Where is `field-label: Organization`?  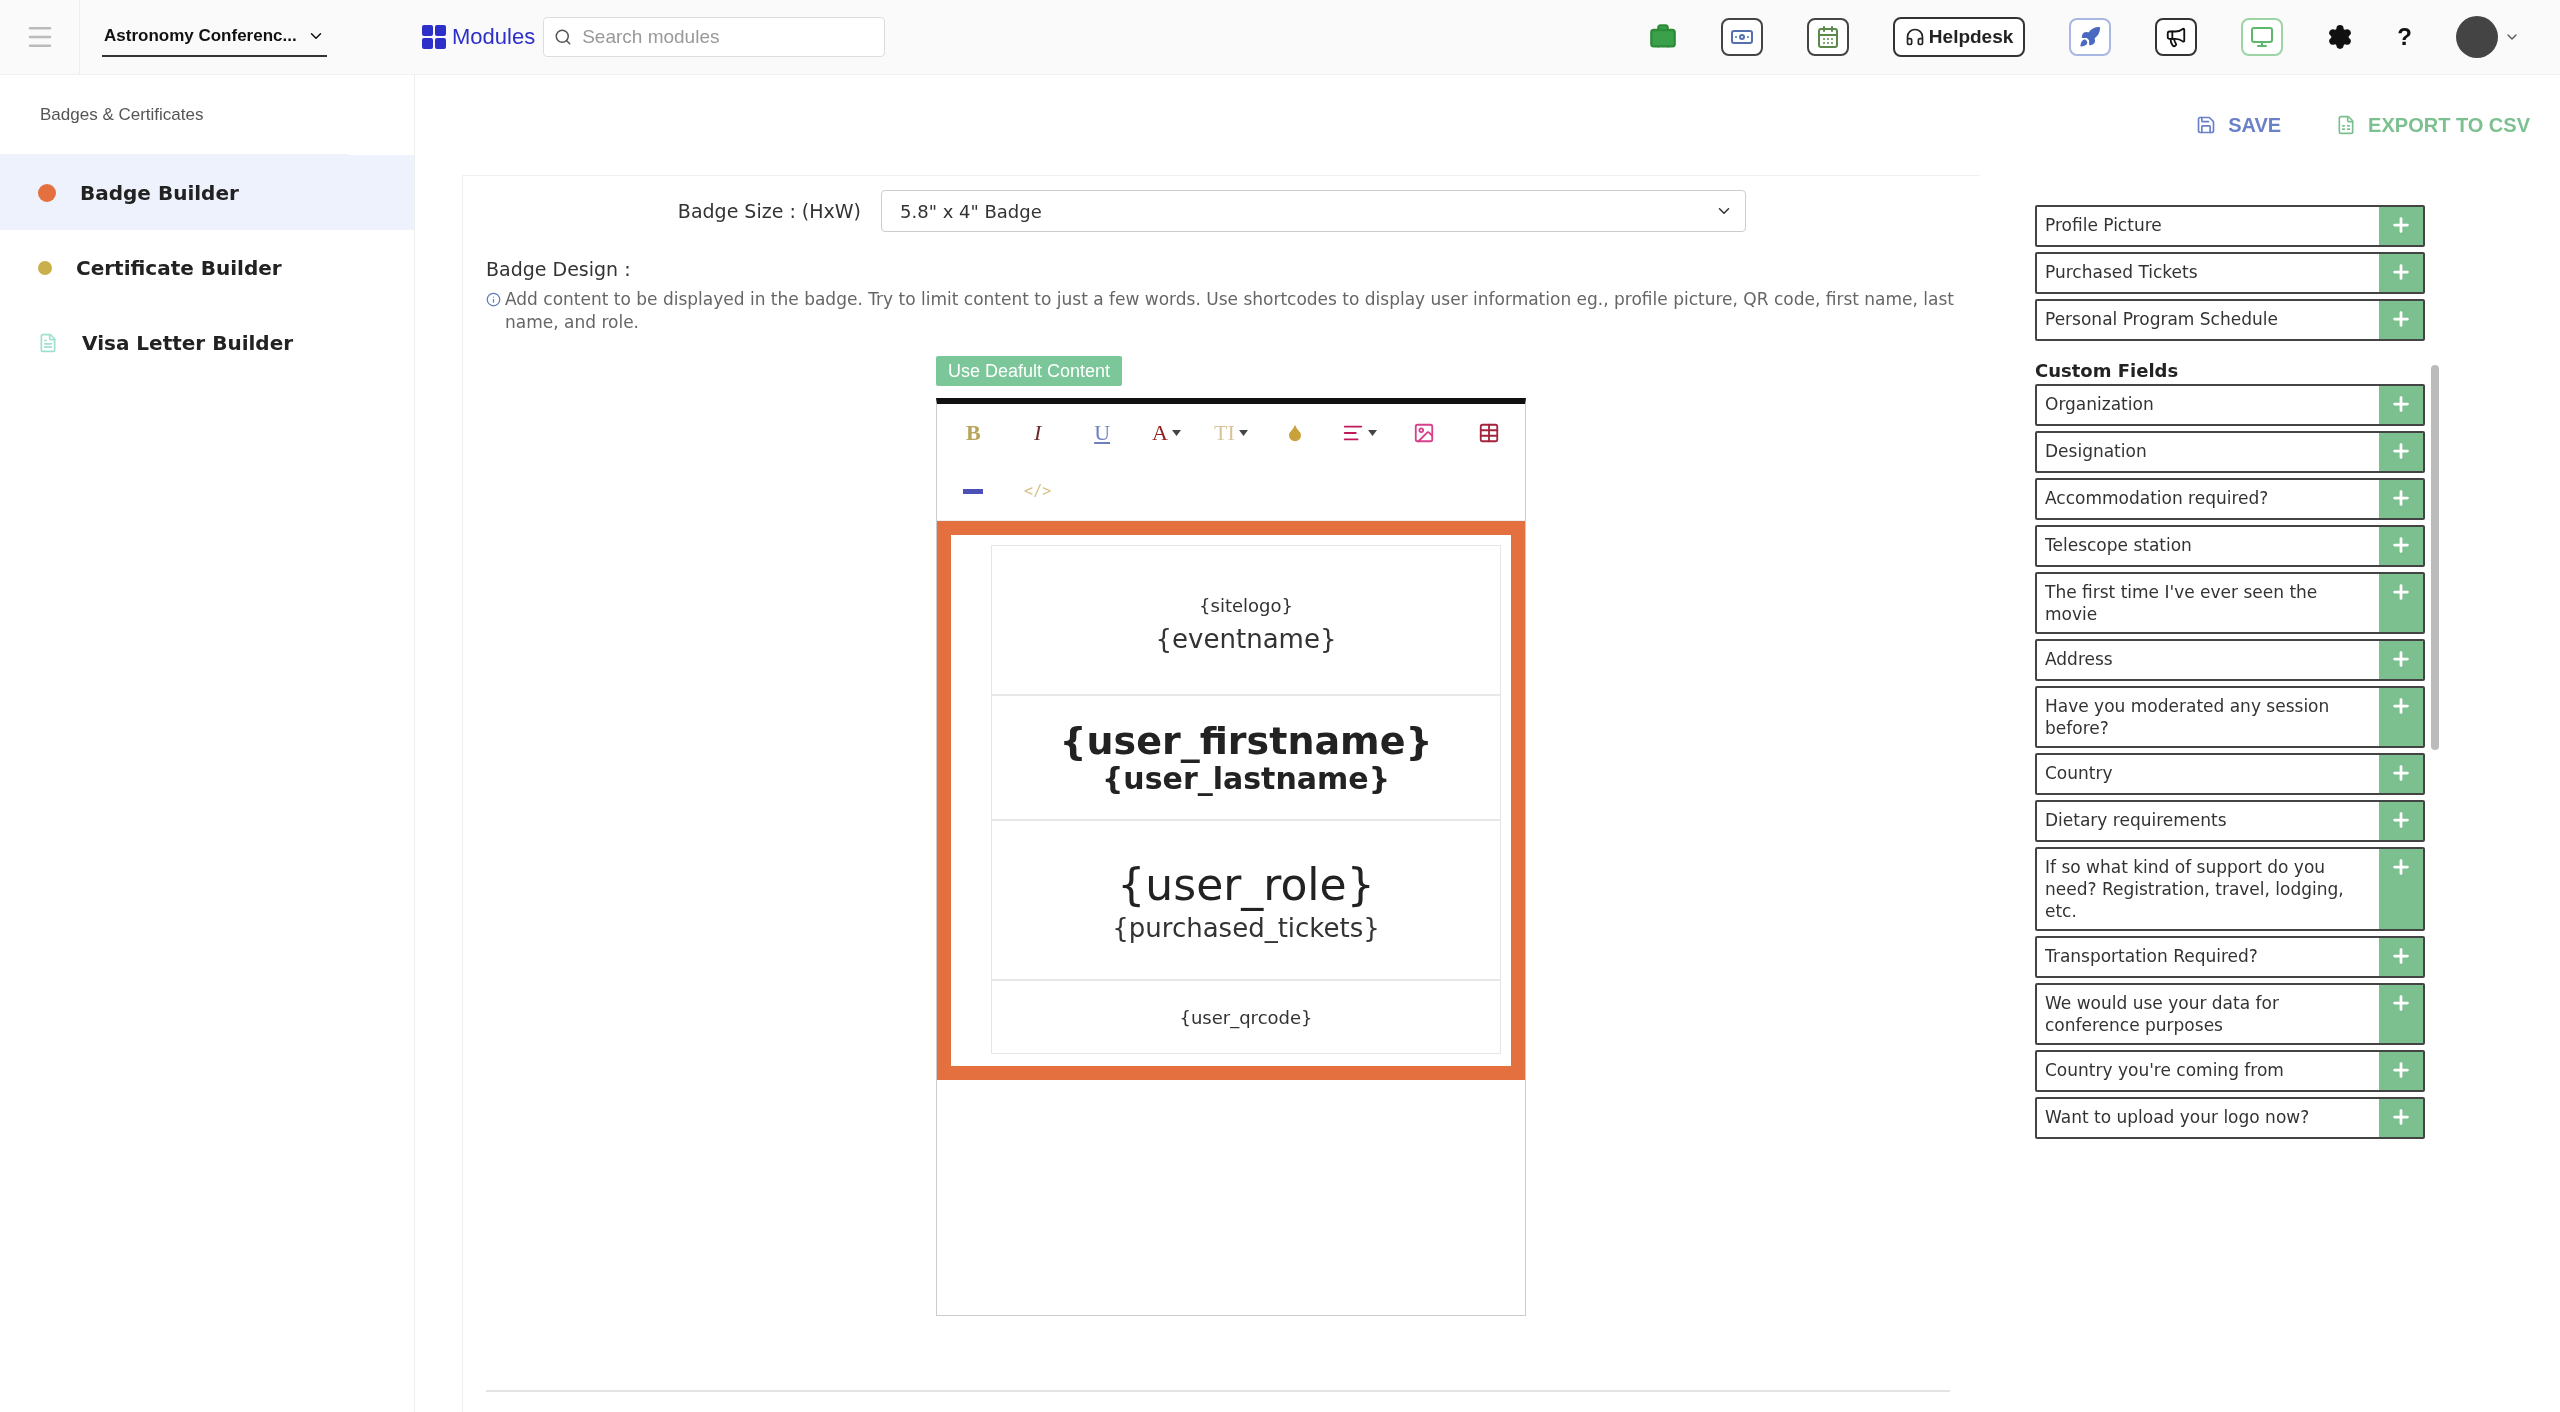 field-label: Organization is located at coordinates (2099, 404).